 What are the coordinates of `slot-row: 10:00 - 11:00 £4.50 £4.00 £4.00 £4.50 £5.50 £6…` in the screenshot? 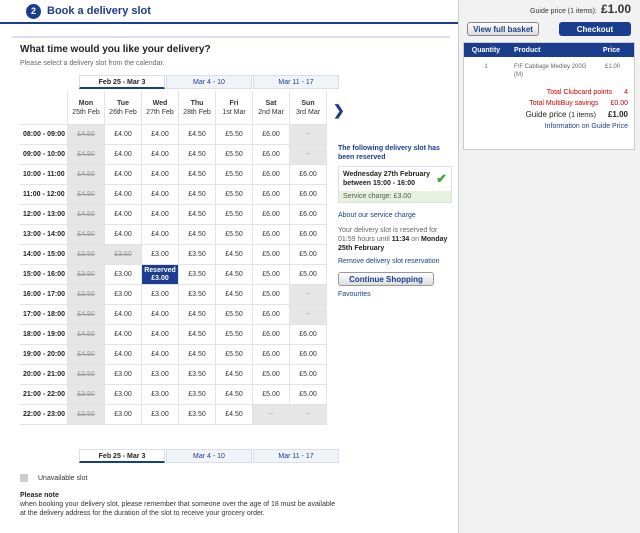 It's located at (173, 175).